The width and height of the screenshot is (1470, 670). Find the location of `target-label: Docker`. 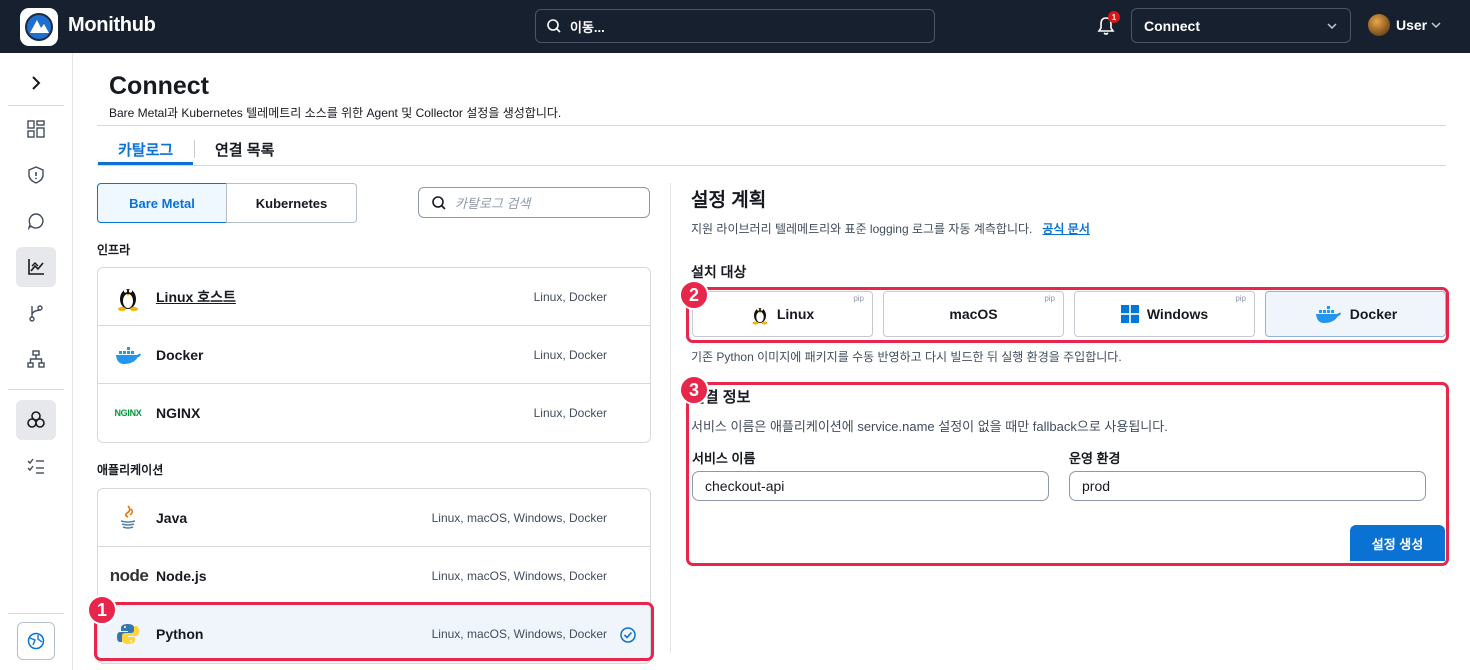

target-label: Docker is located at coordinates (1373, 314).